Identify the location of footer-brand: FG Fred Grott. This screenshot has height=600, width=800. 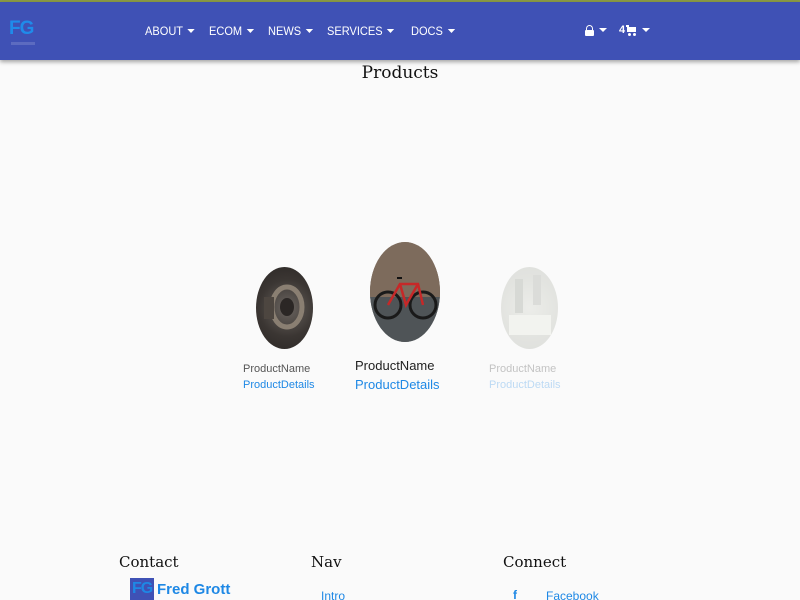
(180, 589).